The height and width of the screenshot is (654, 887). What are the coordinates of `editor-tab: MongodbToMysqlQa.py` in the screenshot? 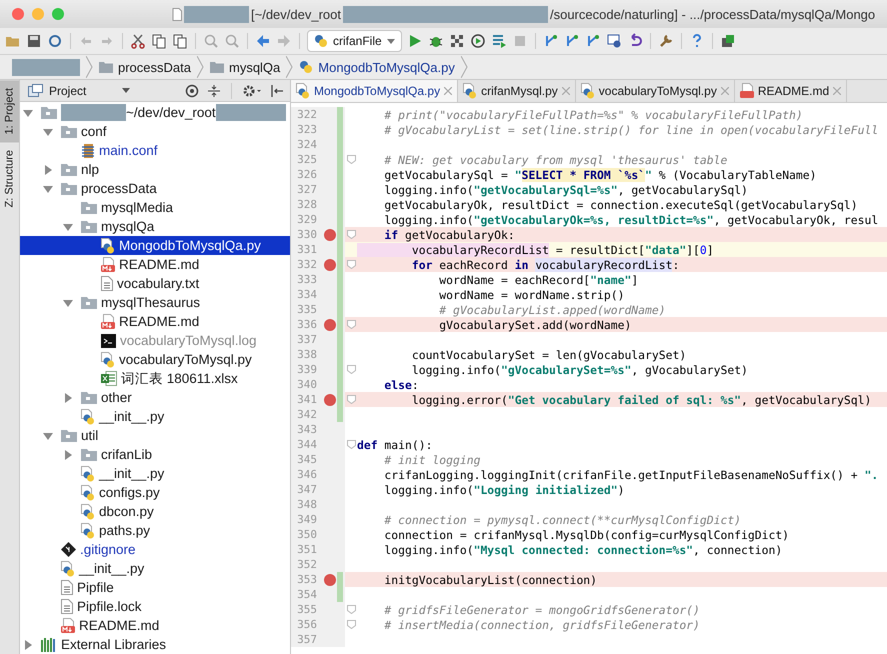 It's located at (374, 91).